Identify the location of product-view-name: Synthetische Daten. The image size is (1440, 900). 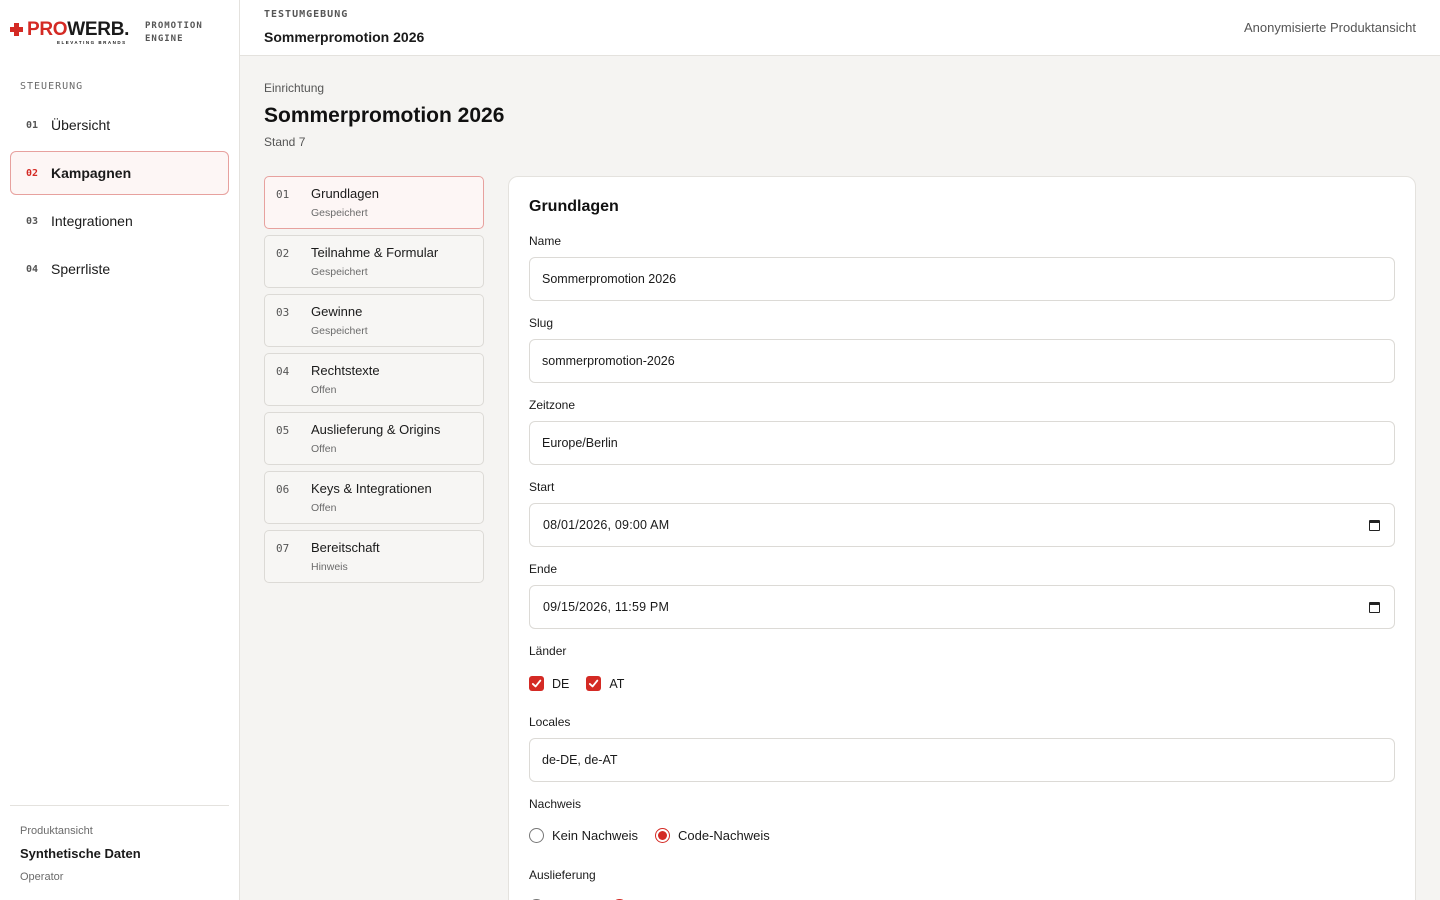
(80, 853).